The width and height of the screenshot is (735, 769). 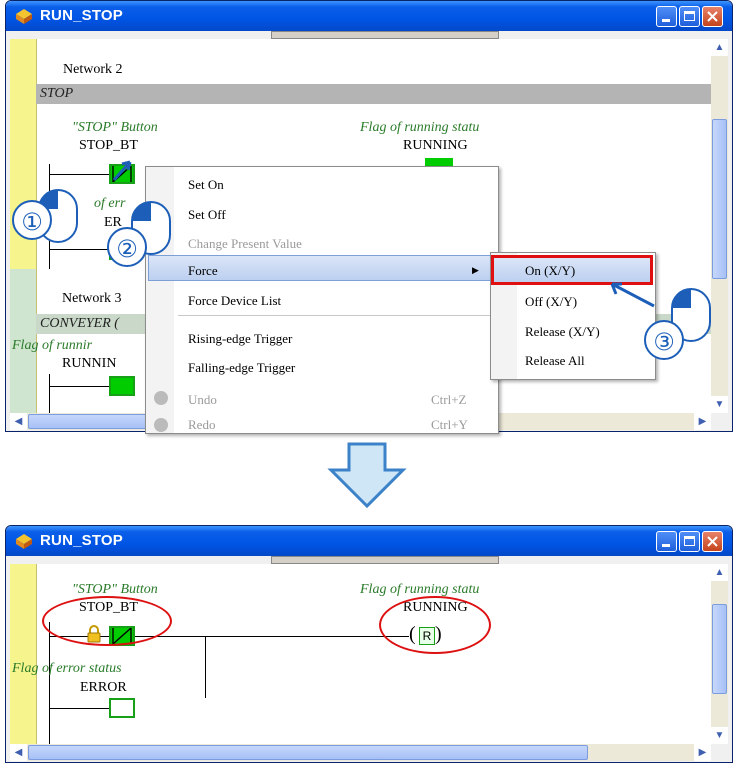 What do you see at coordinates (201, 425) in the screenshot?
I see `menu-item-redo: Redo` at bounding box center [201, 425].